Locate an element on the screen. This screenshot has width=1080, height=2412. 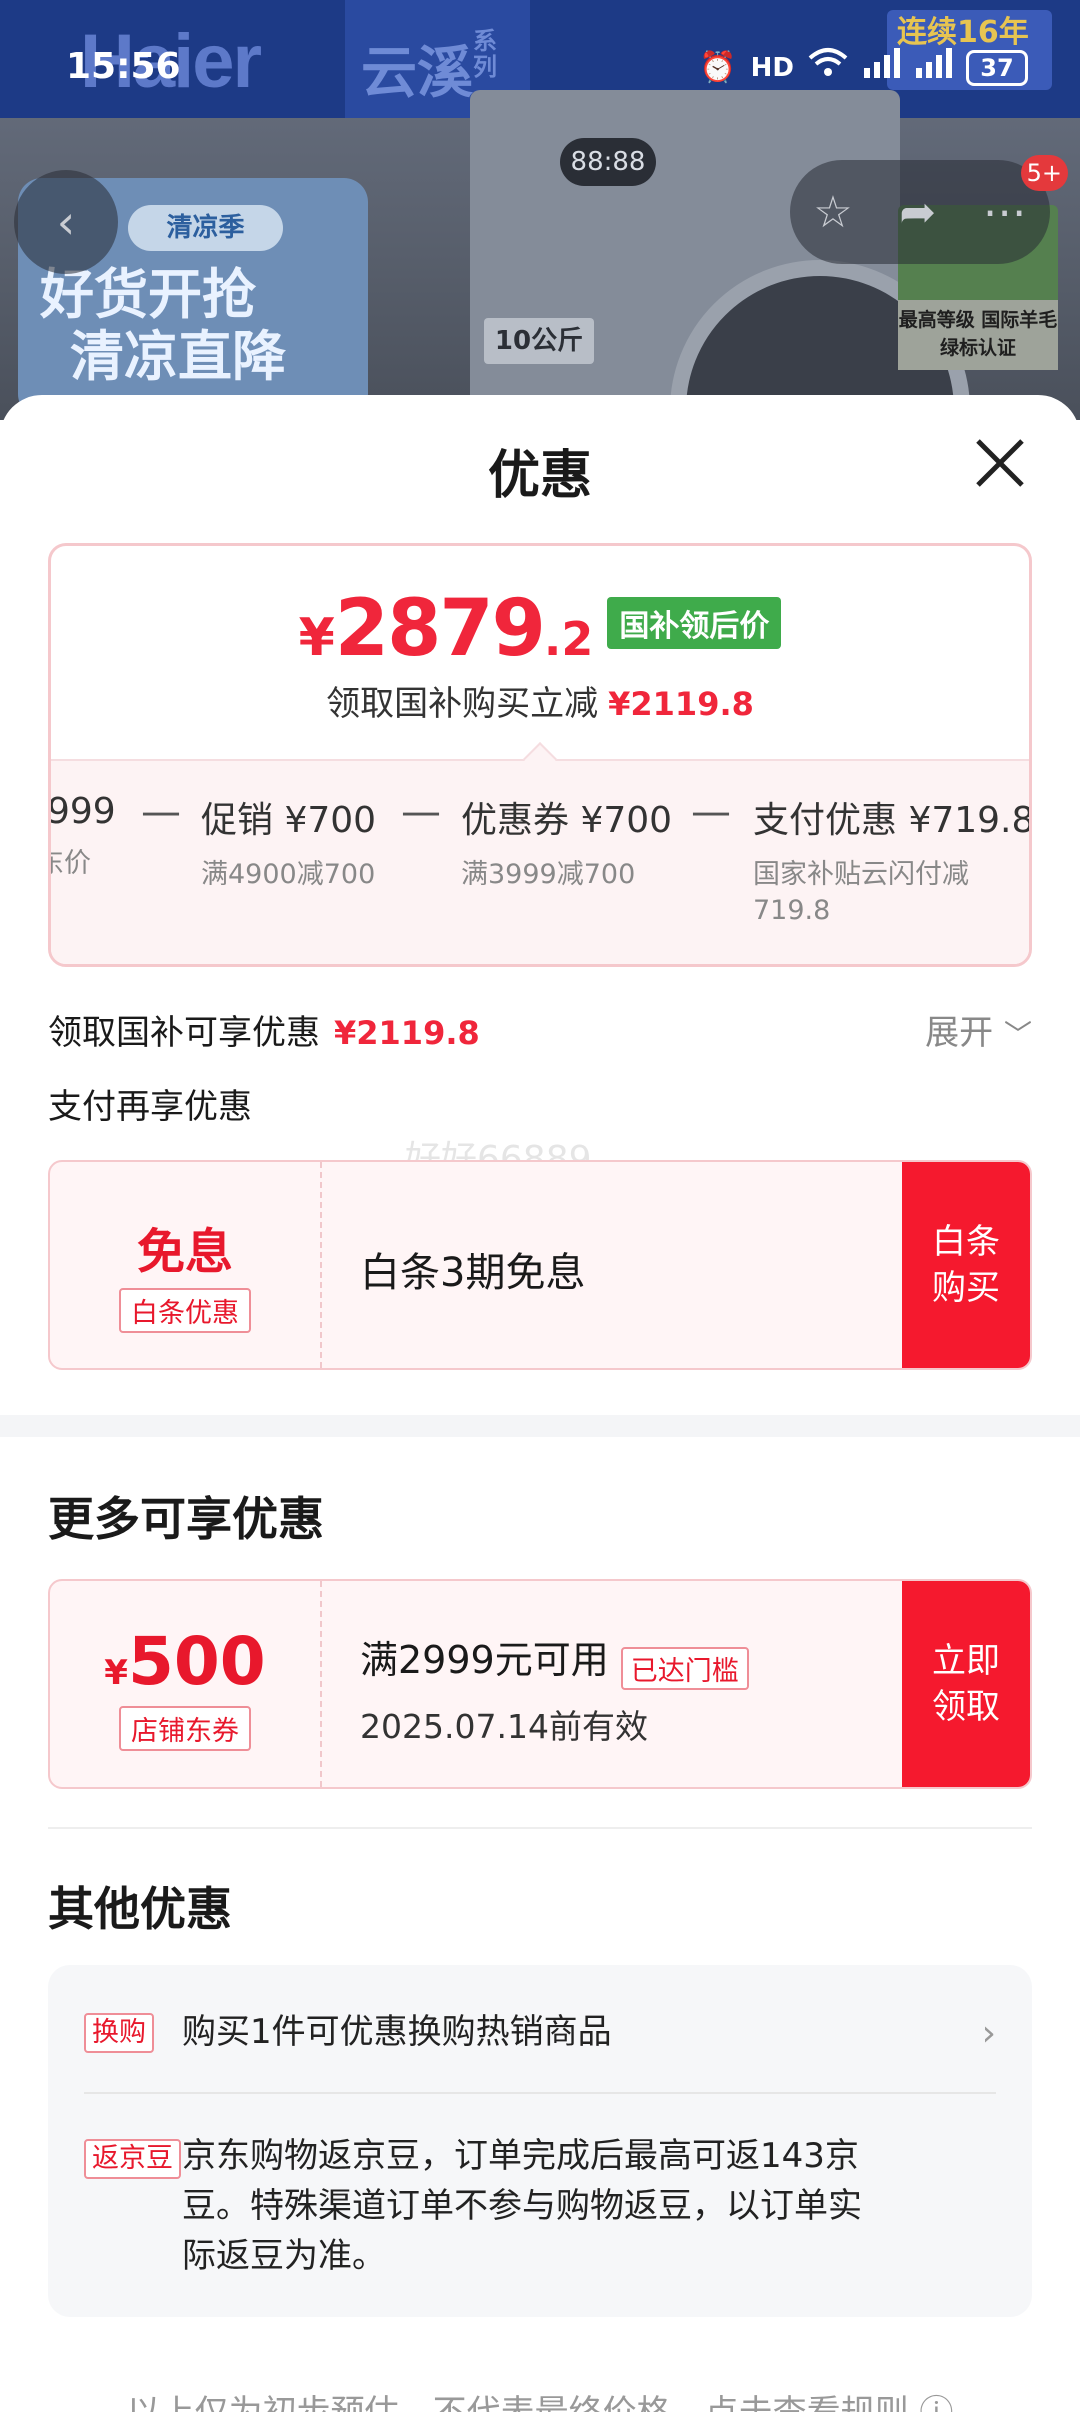
breakdown-desc: 东价 is located at coordinates (71, 863).